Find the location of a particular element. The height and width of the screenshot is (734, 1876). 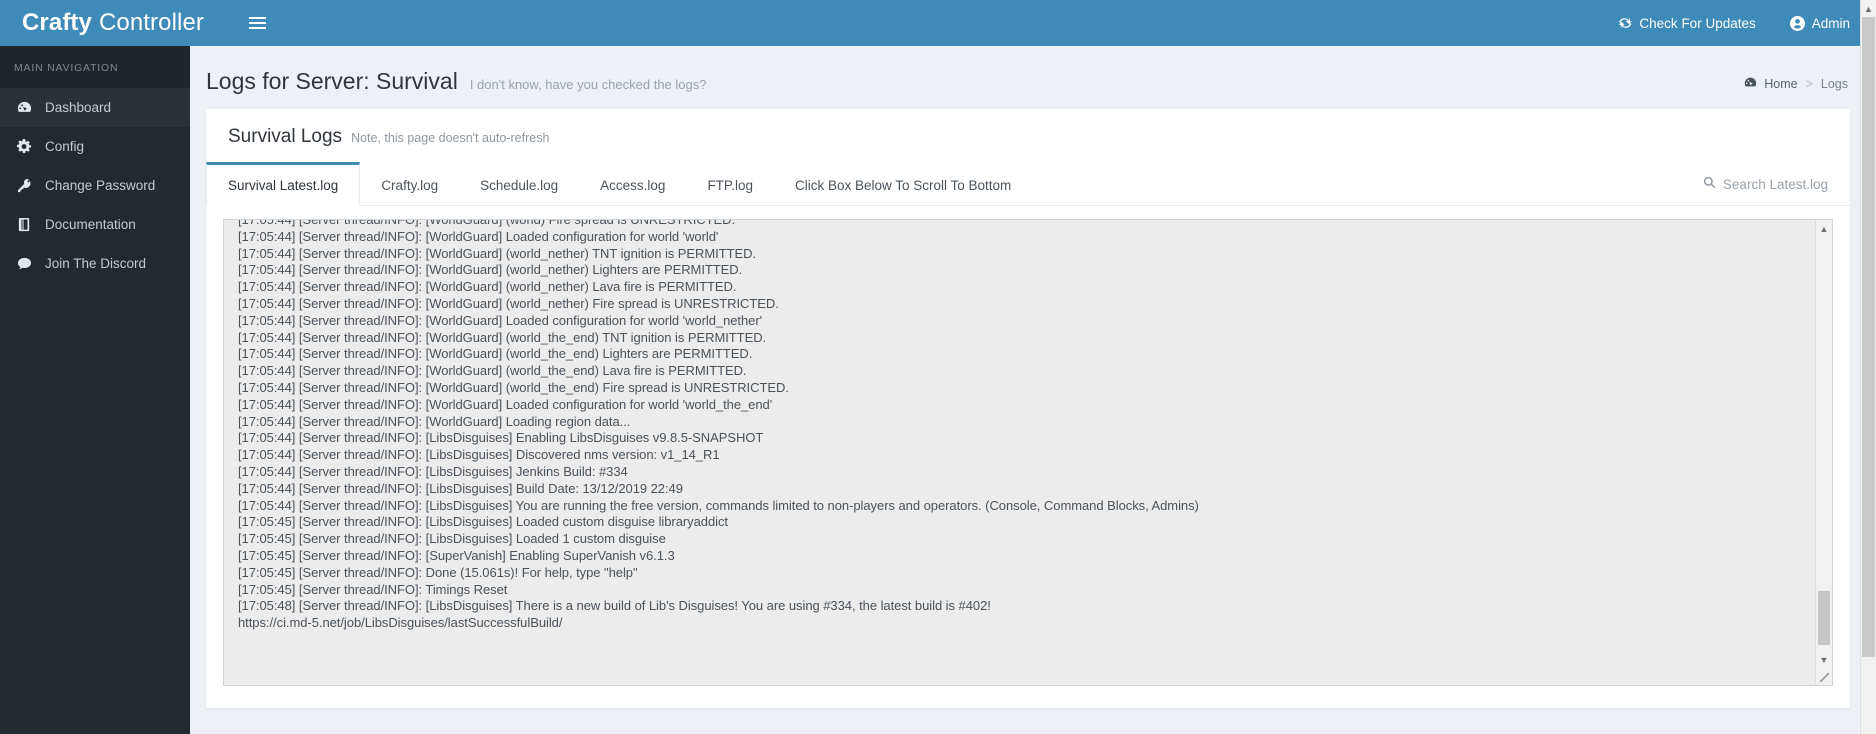

brand-name-bold: Crafty is located at coordinates (57, 22).